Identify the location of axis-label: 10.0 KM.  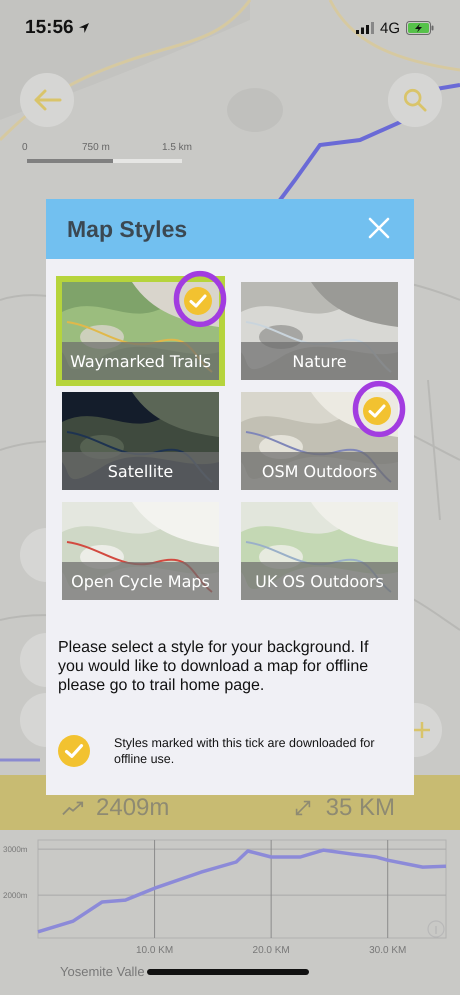
(155, 950).